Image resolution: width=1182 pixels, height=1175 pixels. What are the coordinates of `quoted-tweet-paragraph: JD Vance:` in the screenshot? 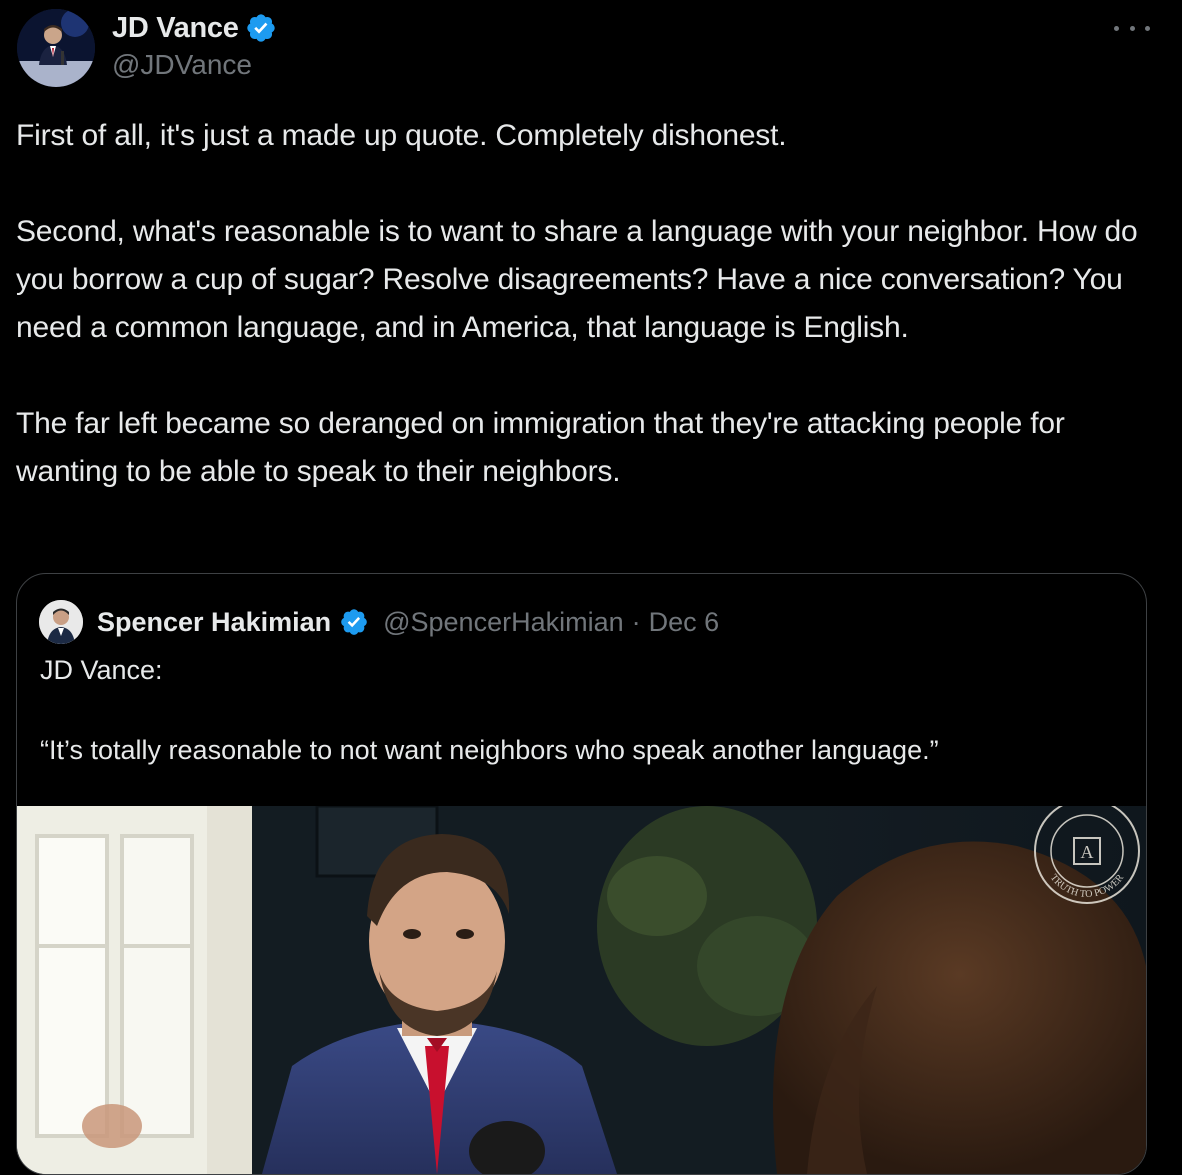 It's located at (101, 670).